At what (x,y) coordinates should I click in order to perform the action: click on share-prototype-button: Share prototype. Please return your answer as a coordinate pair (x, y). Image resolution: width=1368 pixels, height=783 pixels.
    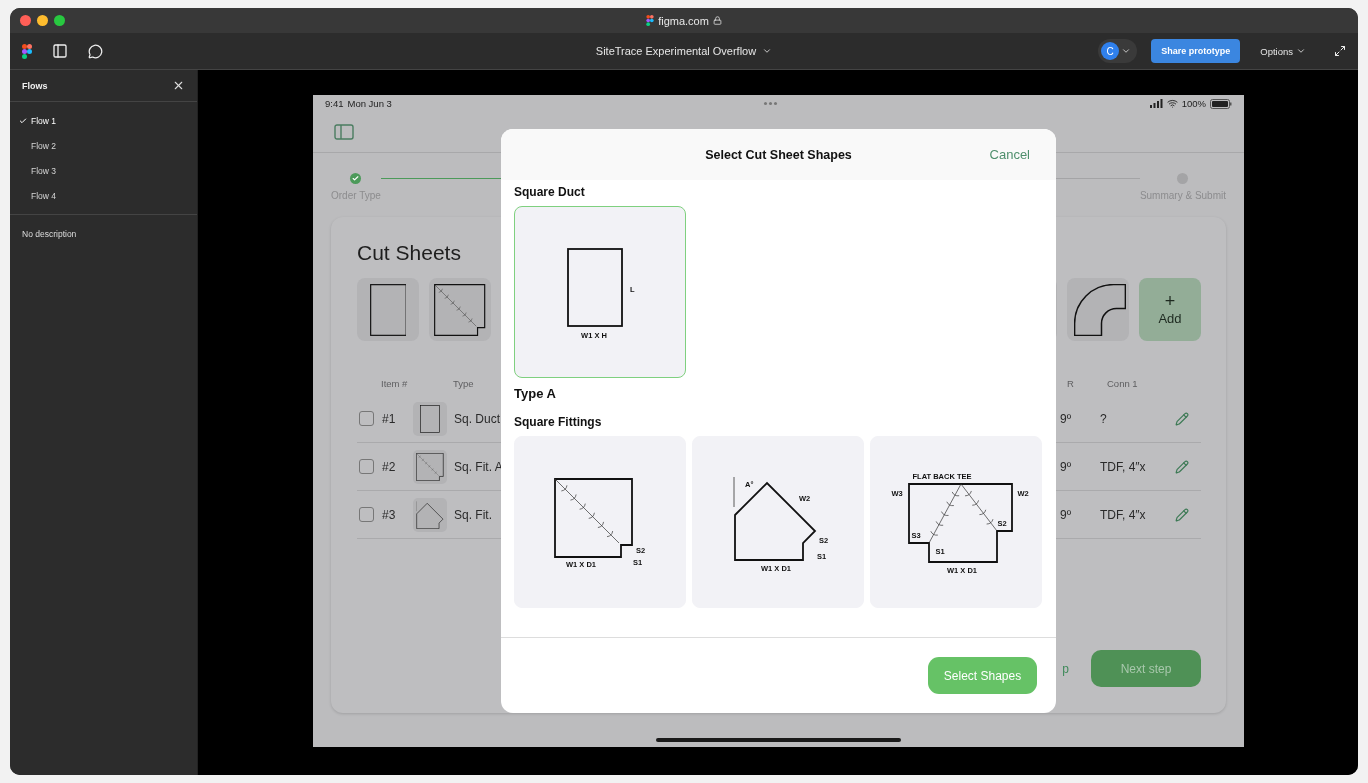
    Looking at the image, I should click on (1196, 51).